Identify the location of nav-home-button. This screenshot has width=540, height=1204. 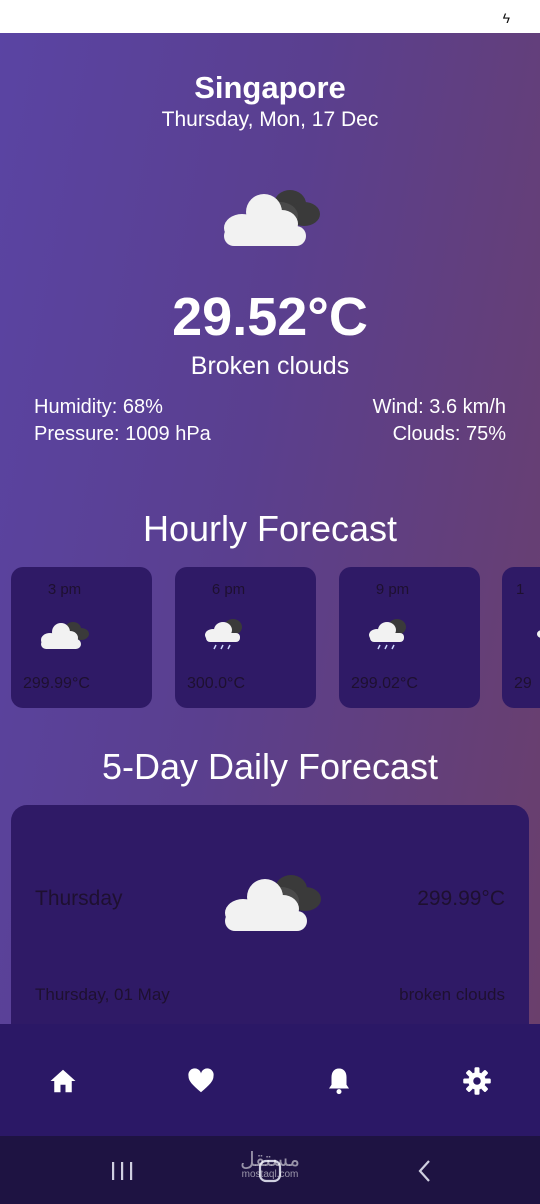
(63, 1081).